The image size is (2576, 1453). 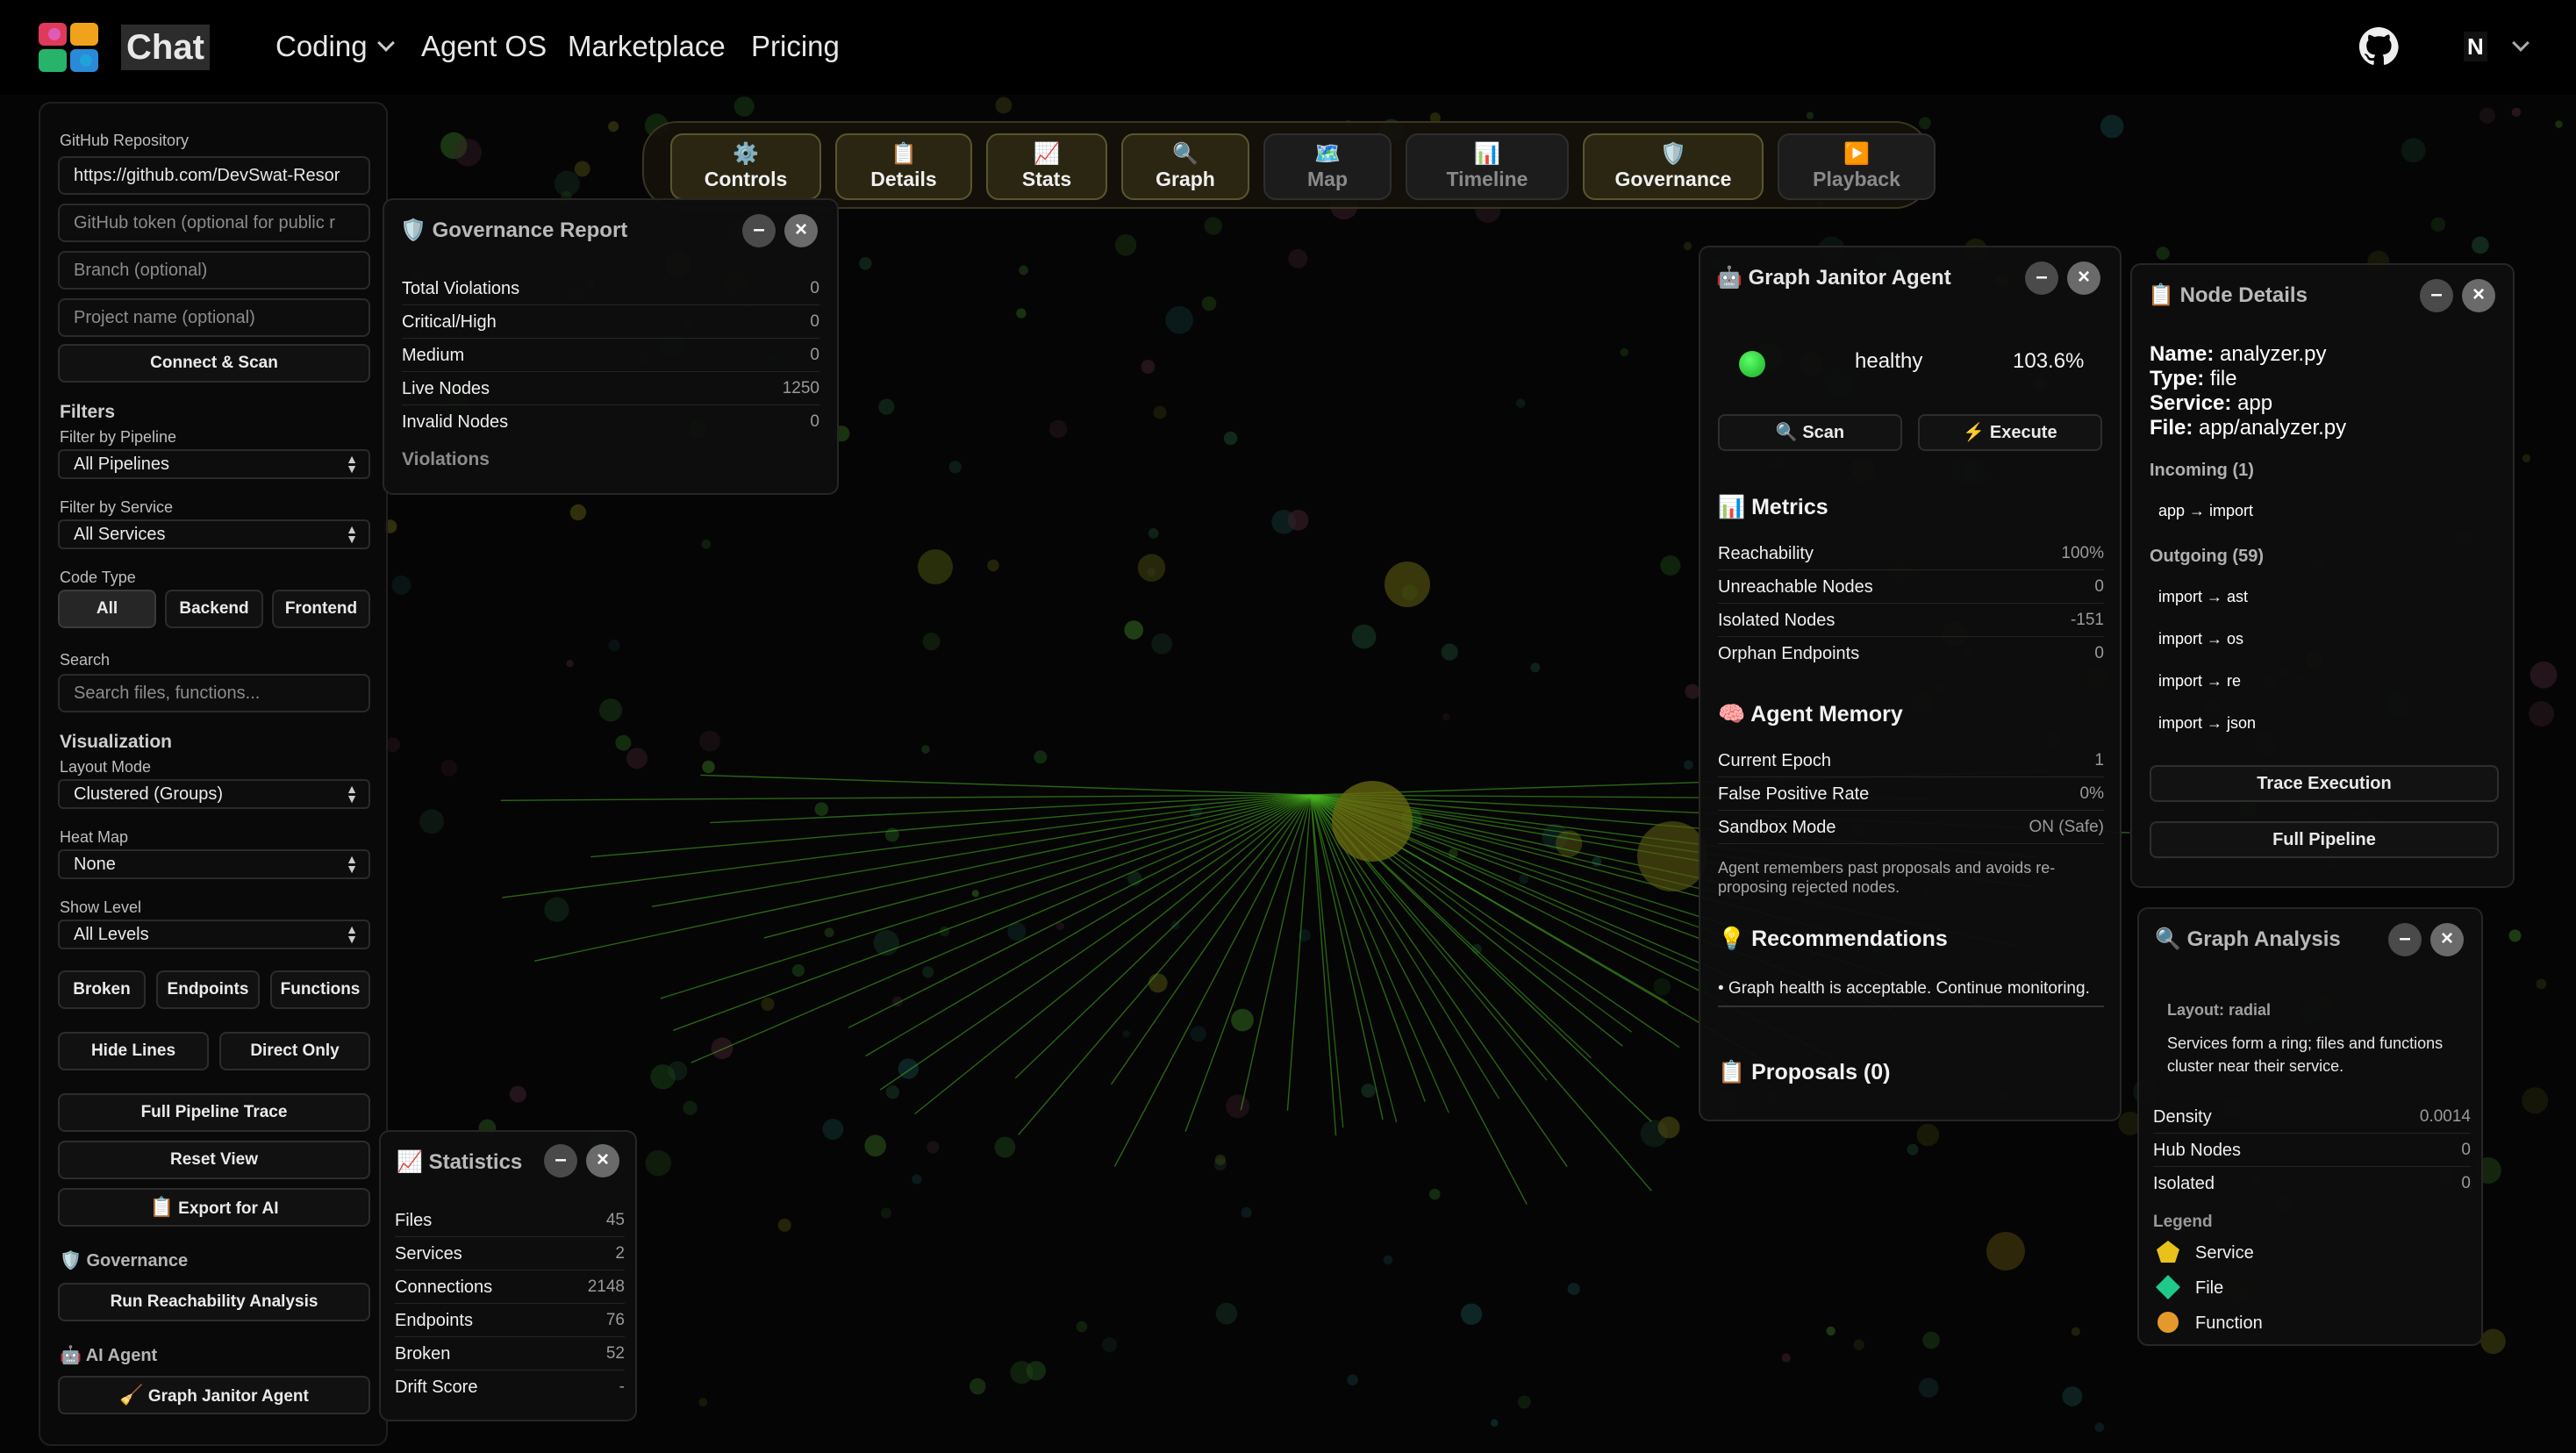 I want to click on outgoing-edge: import → re, so click(x=2199, y=681).